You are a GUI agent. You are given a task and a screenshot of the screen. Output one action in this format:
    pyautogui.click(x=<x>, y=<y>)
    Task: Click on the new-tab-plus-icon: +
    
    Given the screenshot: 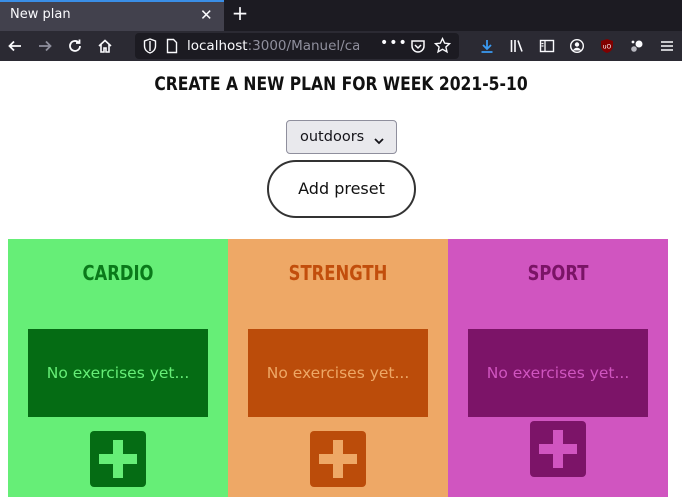 What is the action you would take?
    pyautogui.click(x=240, y=13)
    